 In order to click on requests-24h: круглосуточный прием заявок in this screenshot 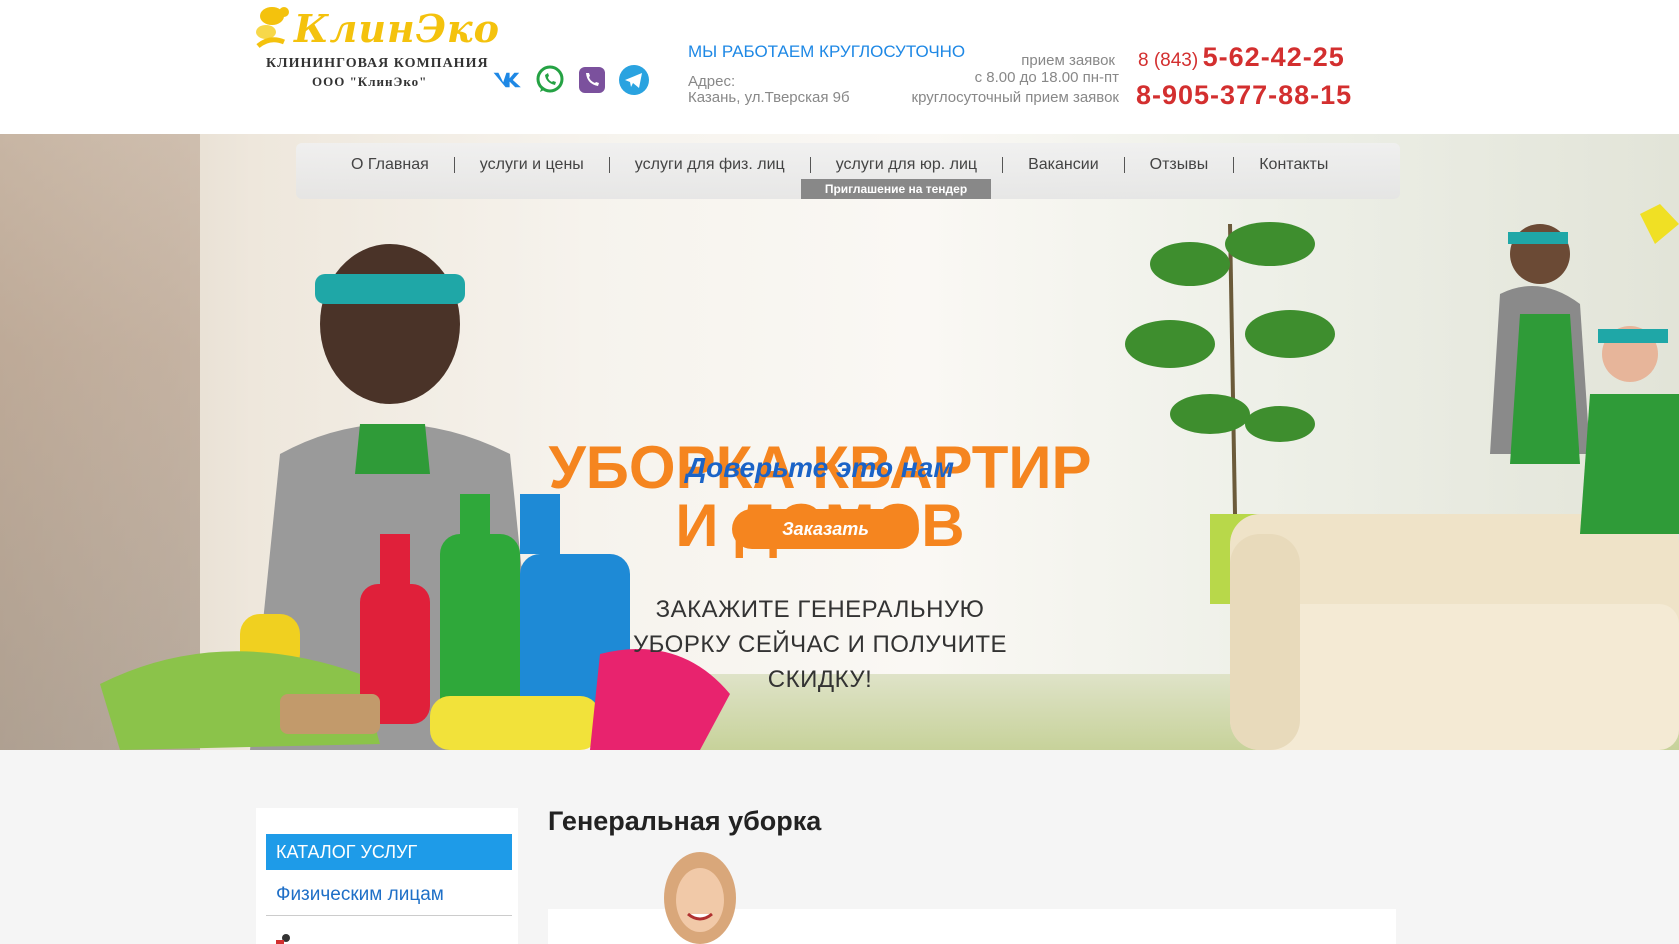, I will do `click(1015, 97)`.